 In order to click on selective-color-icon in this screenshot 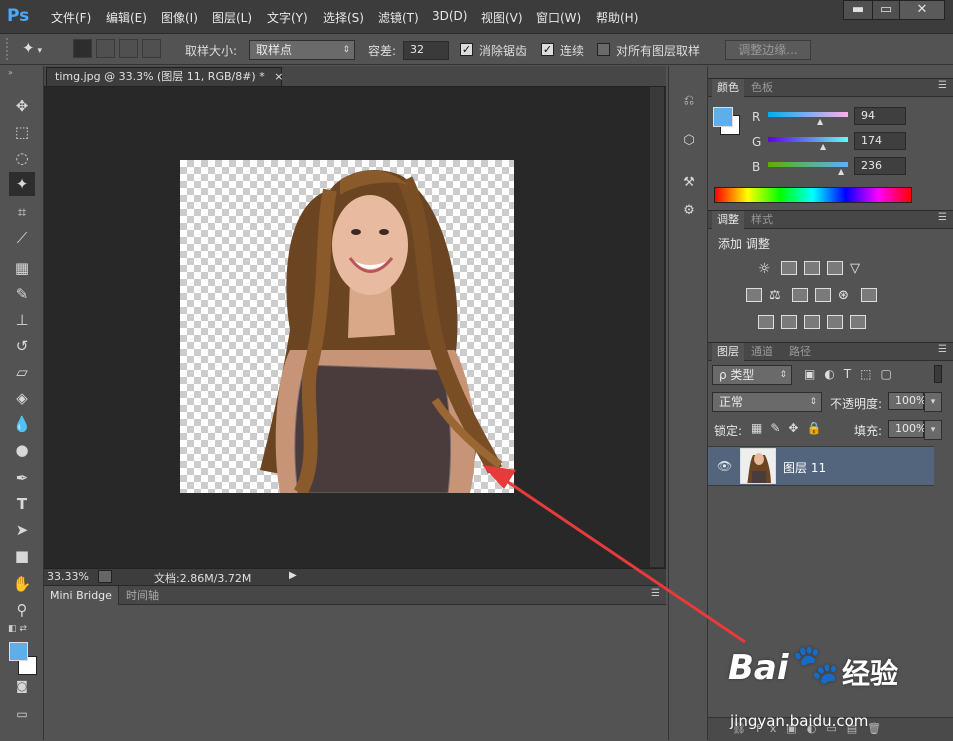, I will do `click(835, 322)`.